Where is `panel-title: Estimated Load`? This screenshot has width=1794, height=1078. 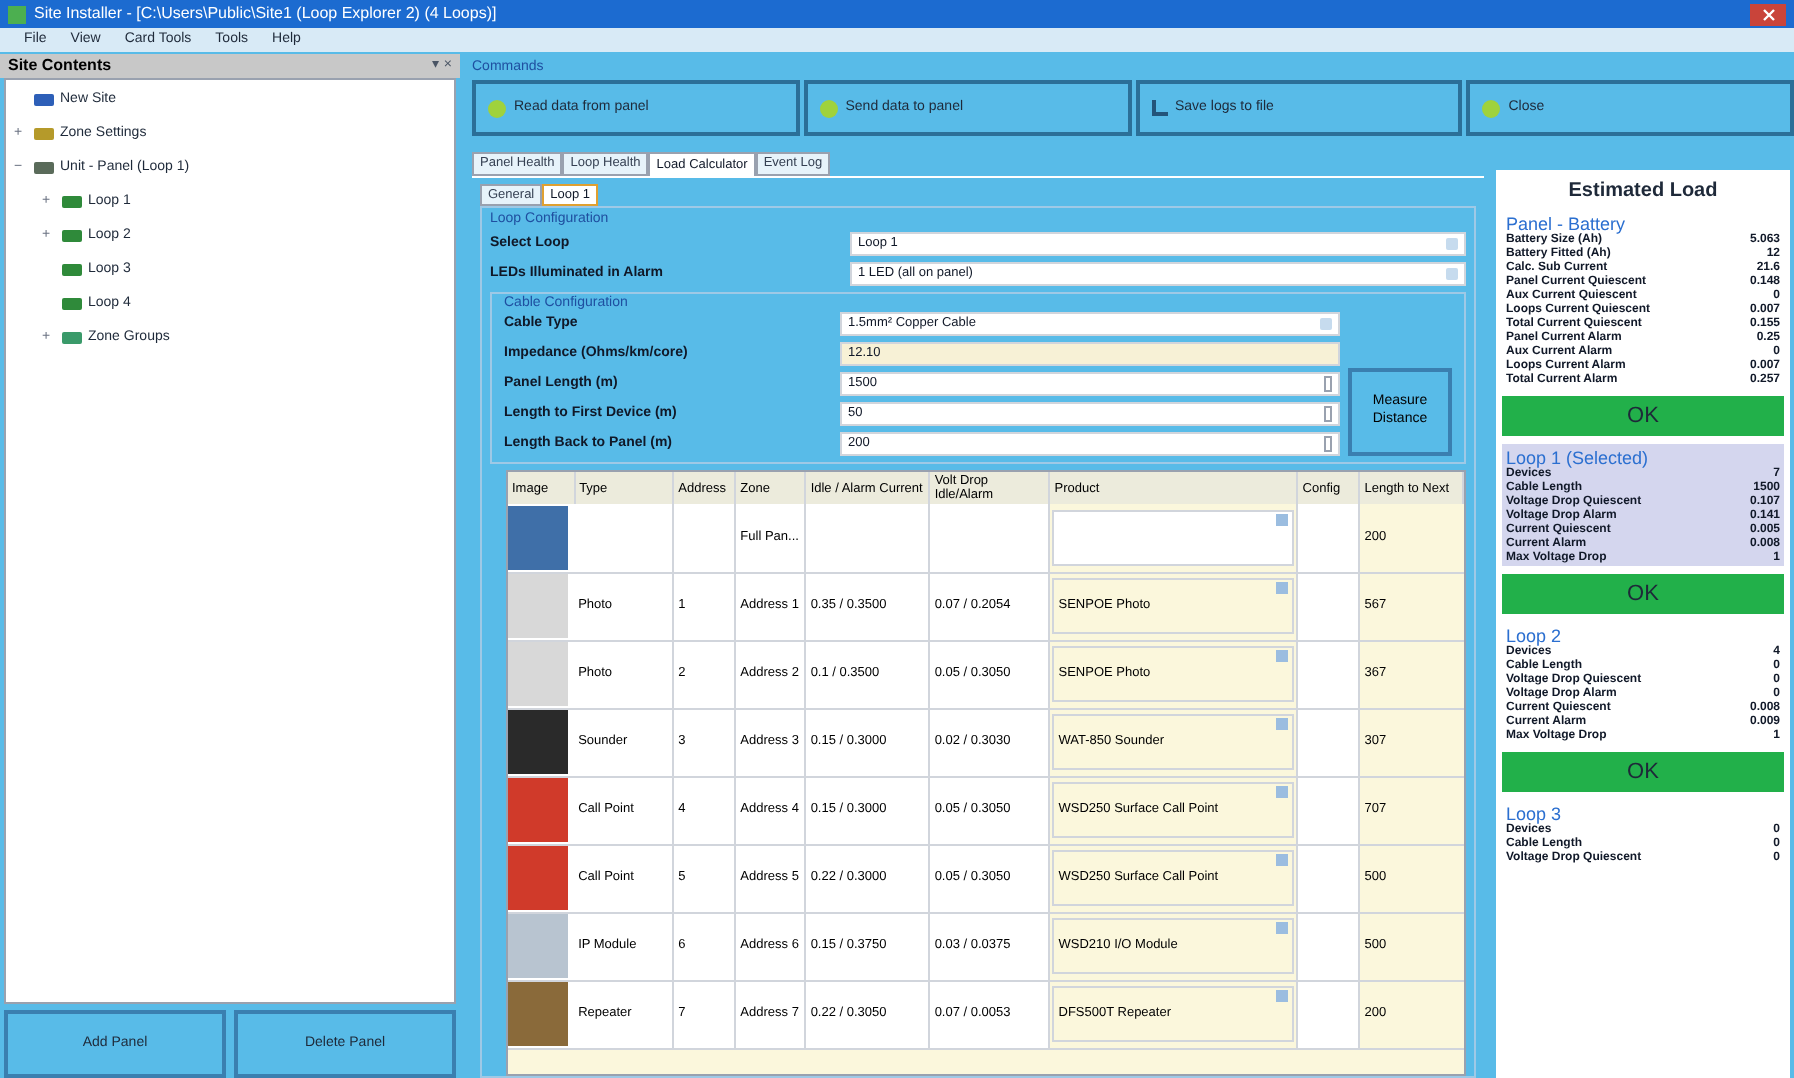
panel-title: Estimated Load is located at coordinates (1643, 192).